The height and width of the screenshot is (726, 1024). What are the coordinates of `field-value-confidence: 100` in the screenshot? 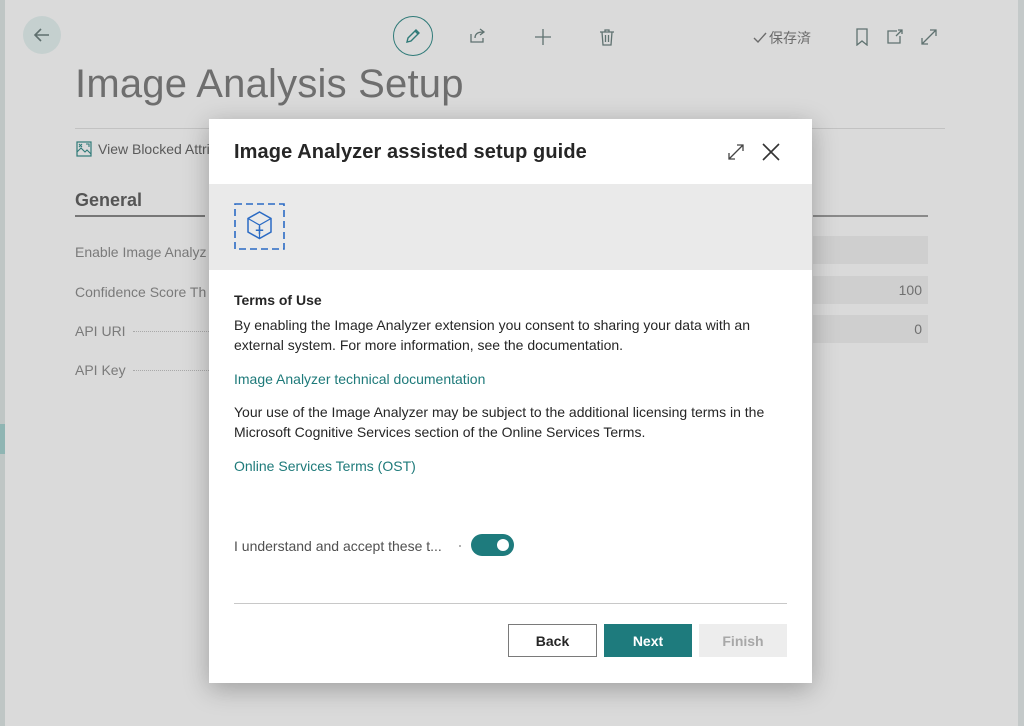 It's located at (870, 290).